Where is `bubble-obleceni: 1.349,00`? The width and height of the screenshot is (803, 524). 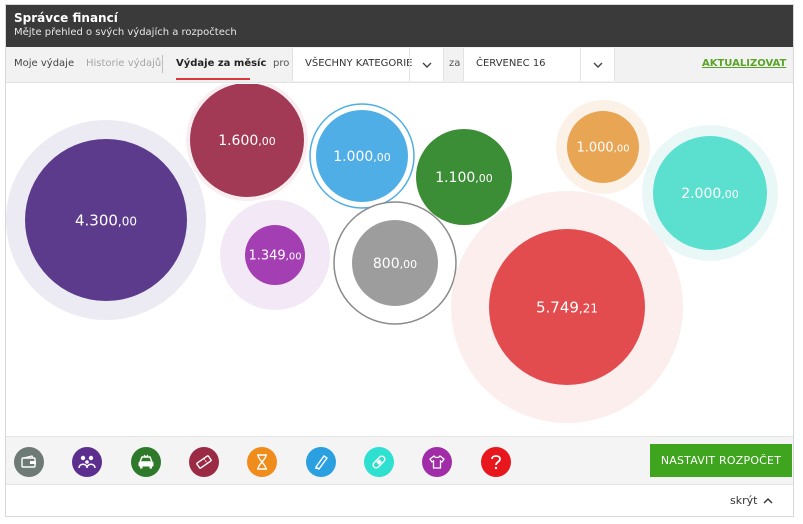
bubble-obleceni: 1.349,00 is located at coordinates (275, 255).